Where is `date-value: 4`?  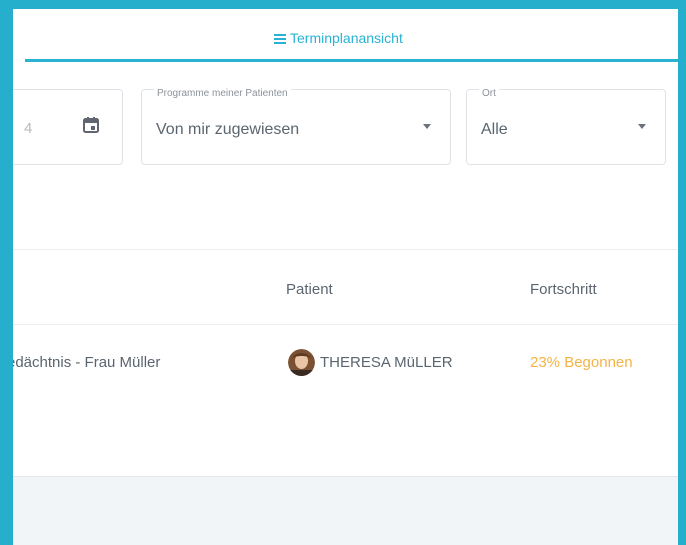 date-value: 4 is located at coordinates (28, 128).